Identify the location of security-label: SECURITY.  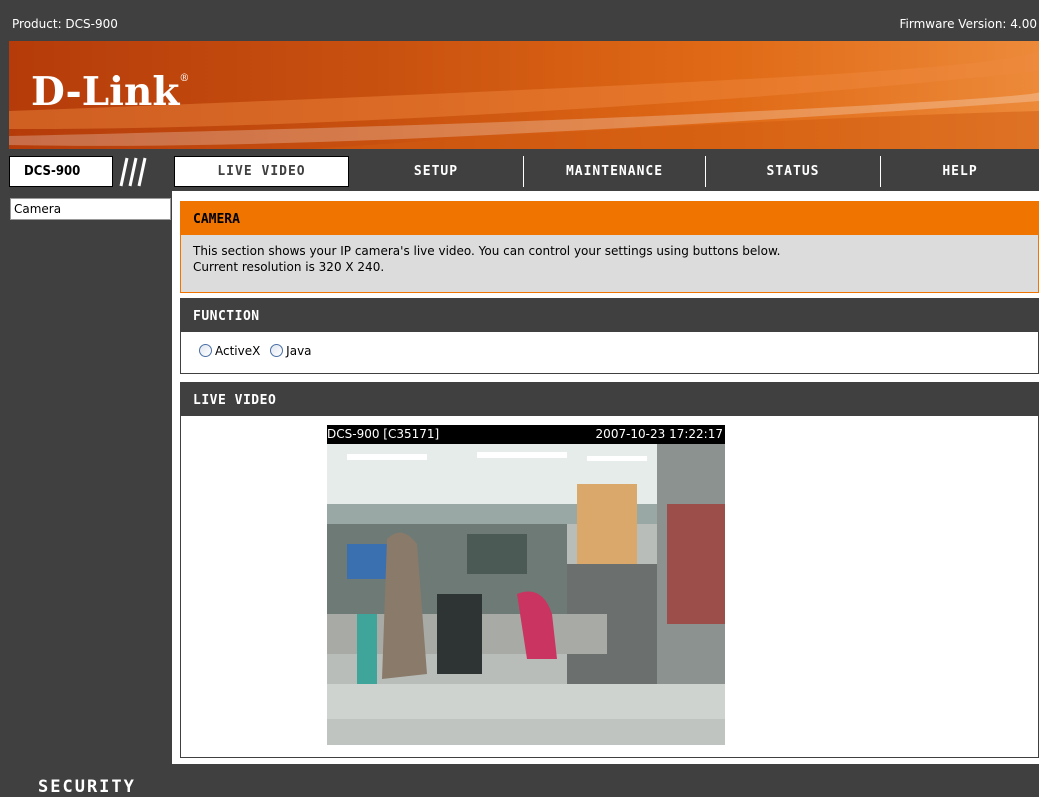
(87, 787).